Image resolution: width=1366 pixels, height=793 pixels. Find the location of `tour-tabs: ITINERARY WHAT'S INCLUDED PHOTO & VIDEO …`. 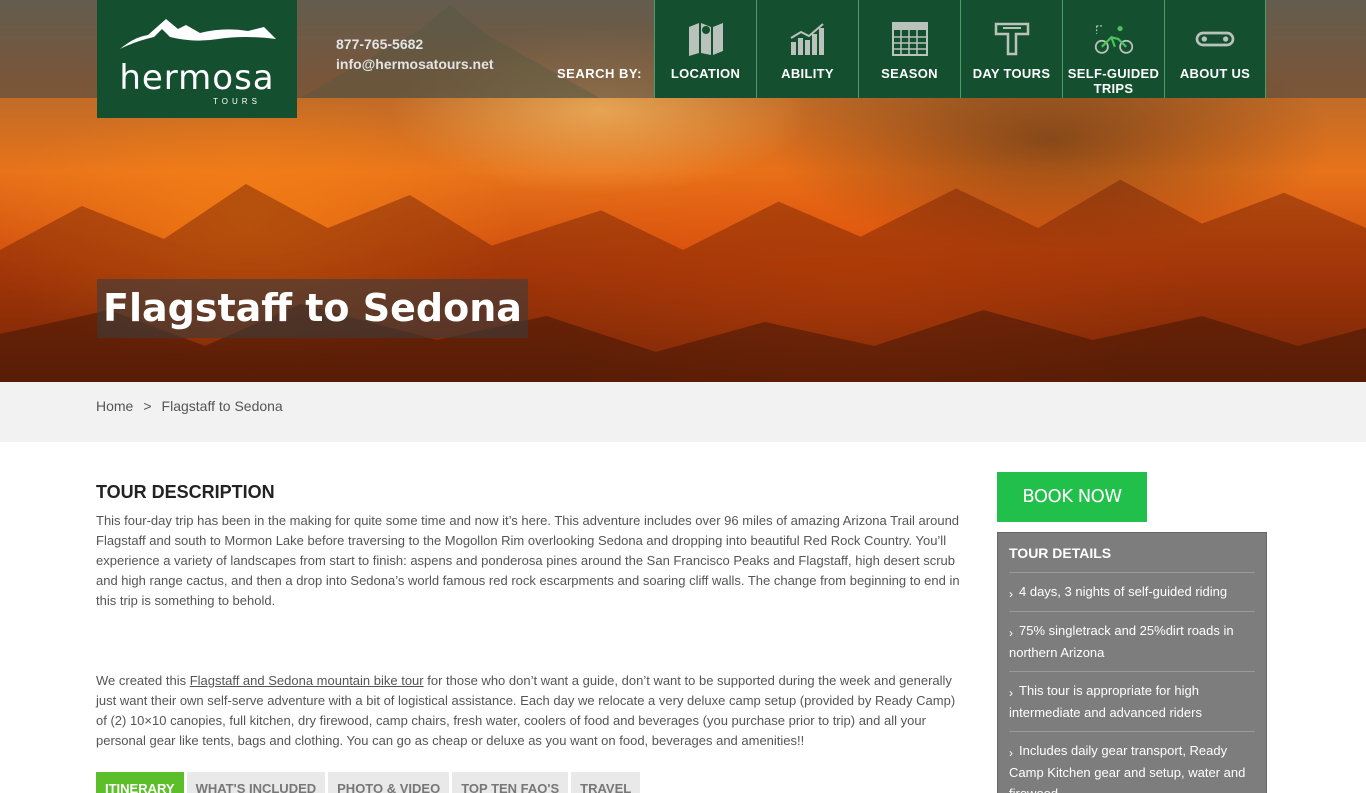

tour-tabs: ITINERARY WHAT'S INCLUDED PHOTO & VIDEO … is located at coordinates (368, 782).